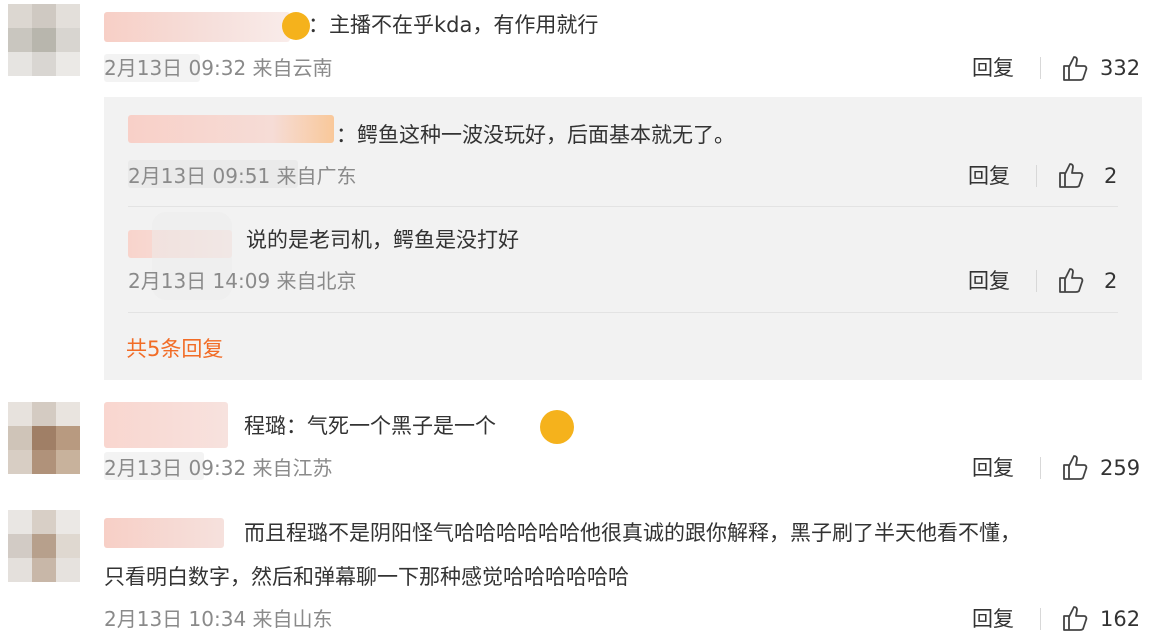  What do you see at coordinates (632, 533) in the screenshot?
I see `comment-text-line1: 而且程璐不是阴阳怪气哈哈哈哈哈哈他很真诚的跟你解释，黑子刷了半天他看不懂，` at bounding box center [632, 533].